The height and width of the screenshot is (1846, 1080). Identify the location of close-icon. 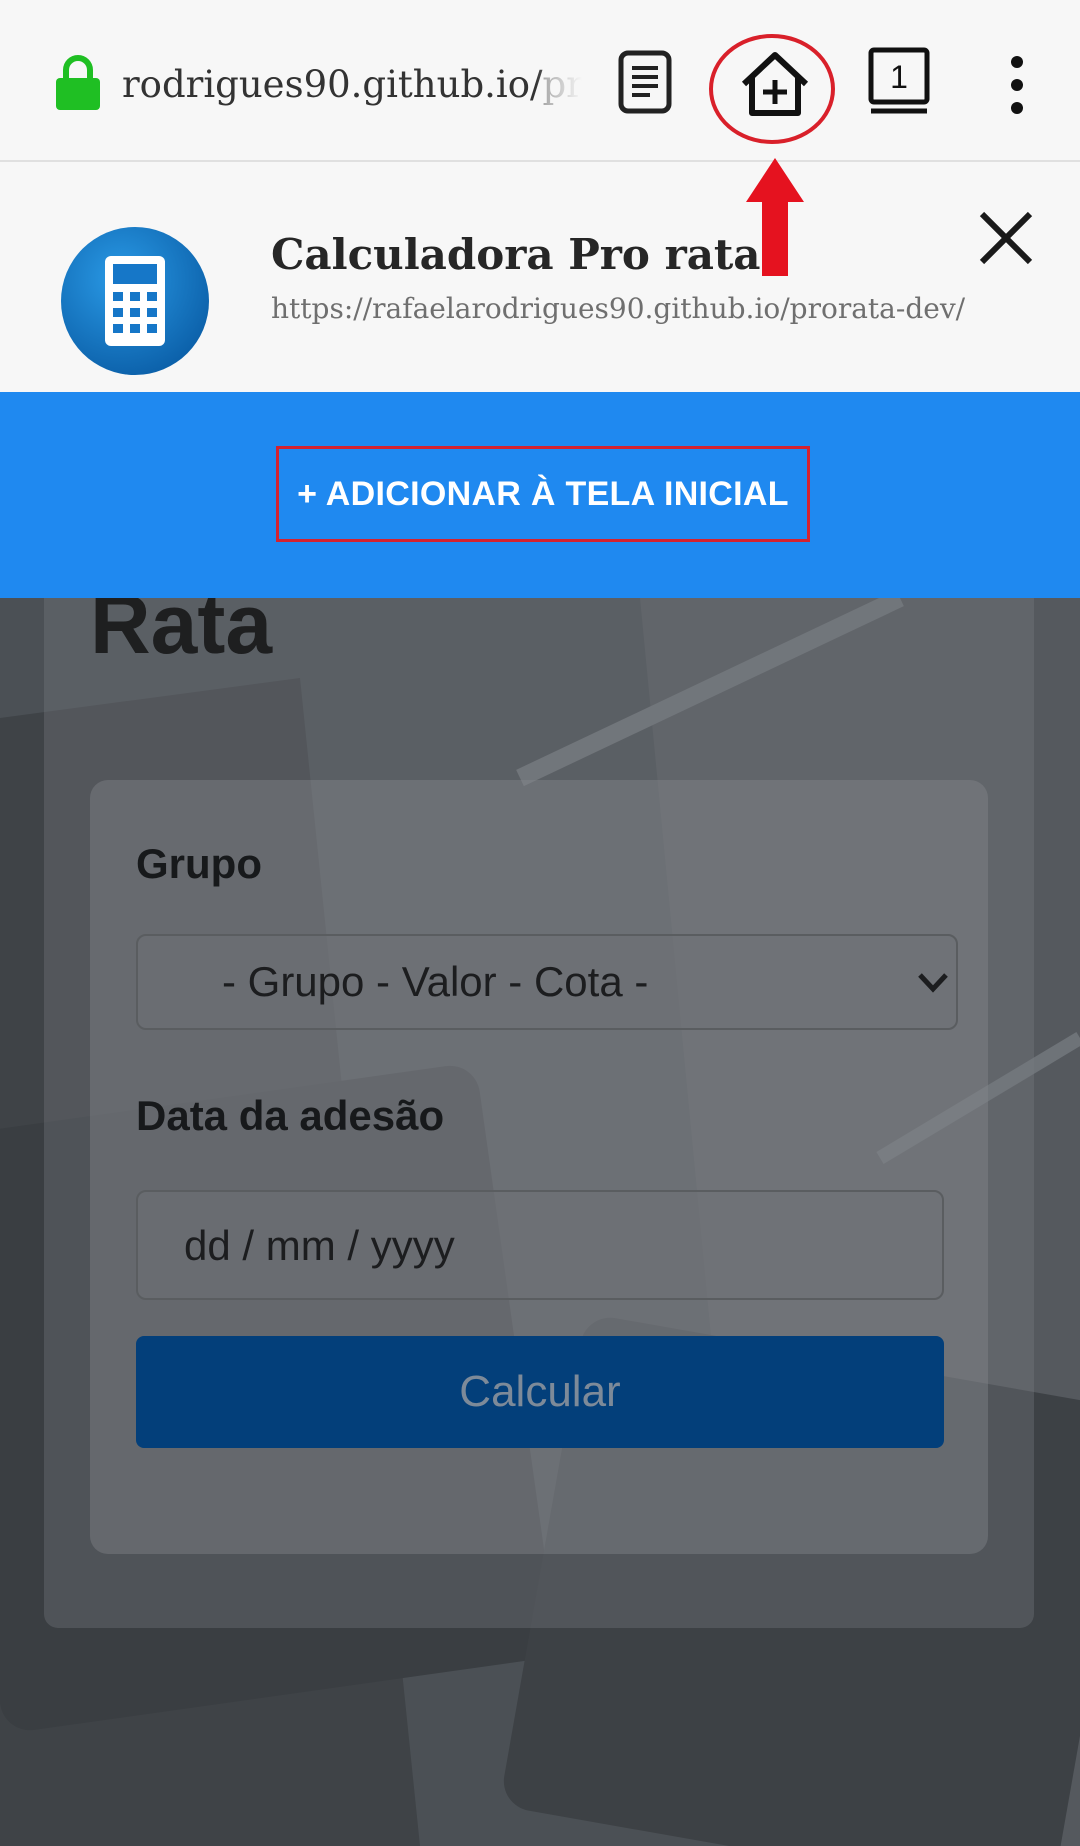
(1006, 238).